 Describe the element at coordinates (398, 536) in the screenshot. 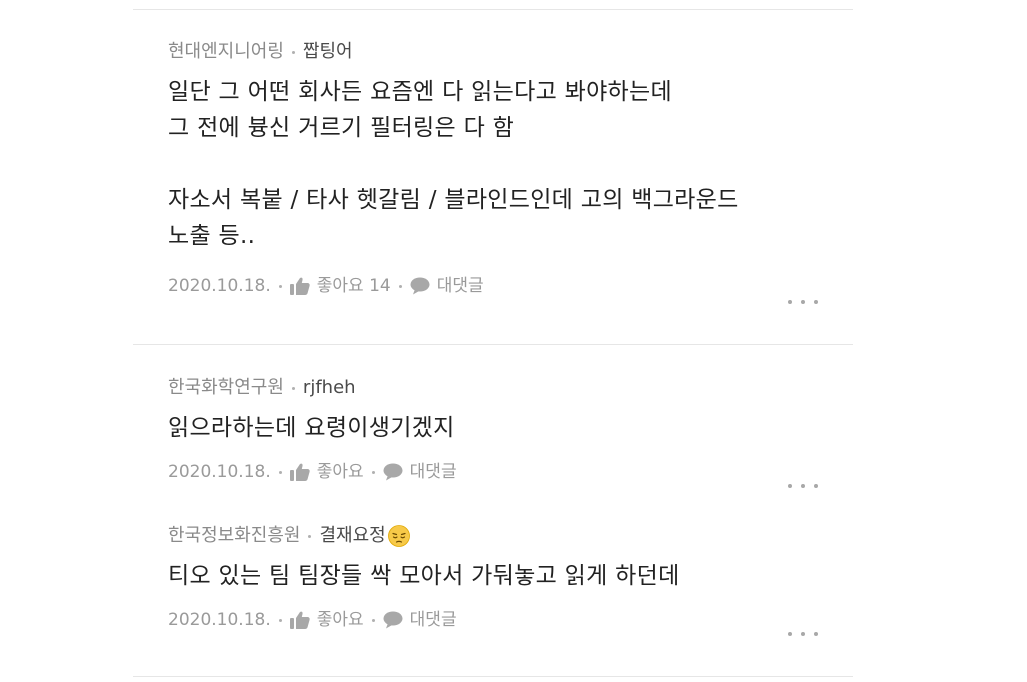

I see `pensive-face-emoji` at that location.